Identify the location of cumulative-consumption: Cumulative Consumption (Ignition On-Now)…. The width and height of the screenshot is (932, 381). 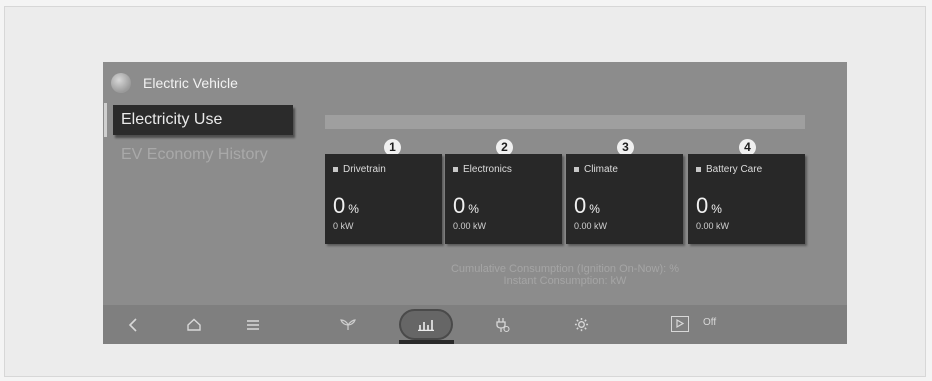
(565, 269).